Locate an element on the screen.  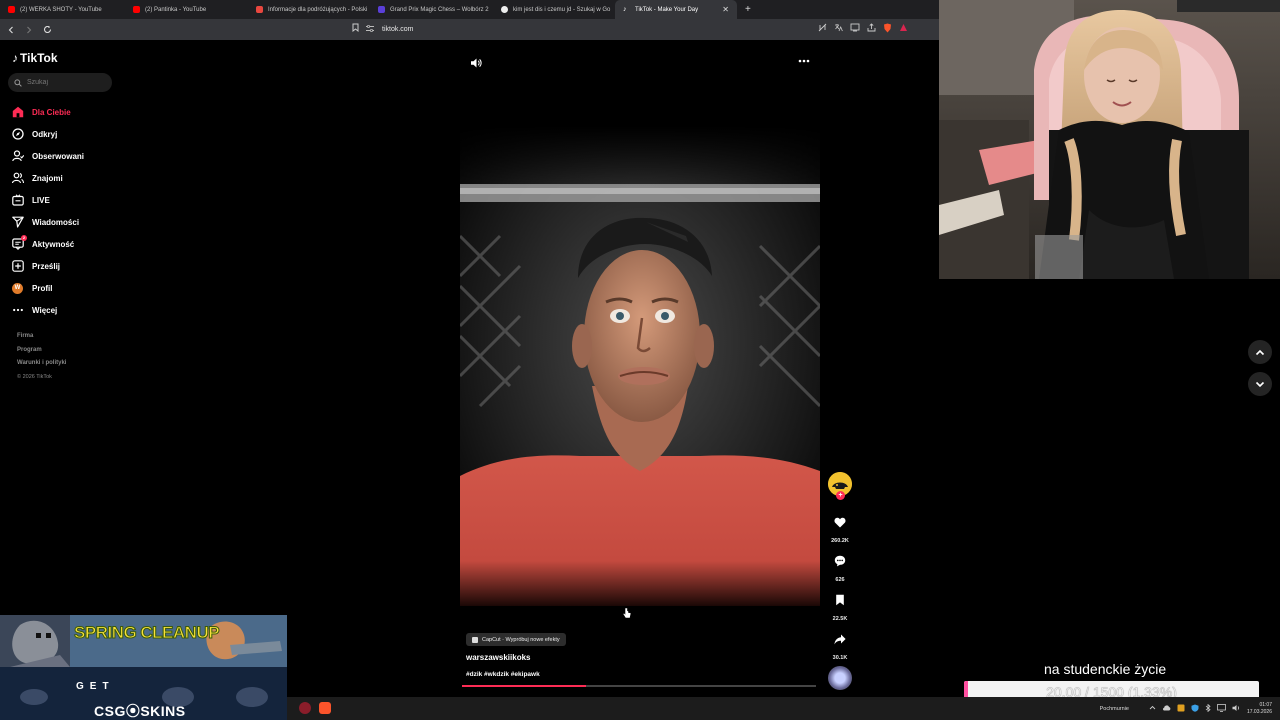
compass-icon is located at coordinates (17, 134).